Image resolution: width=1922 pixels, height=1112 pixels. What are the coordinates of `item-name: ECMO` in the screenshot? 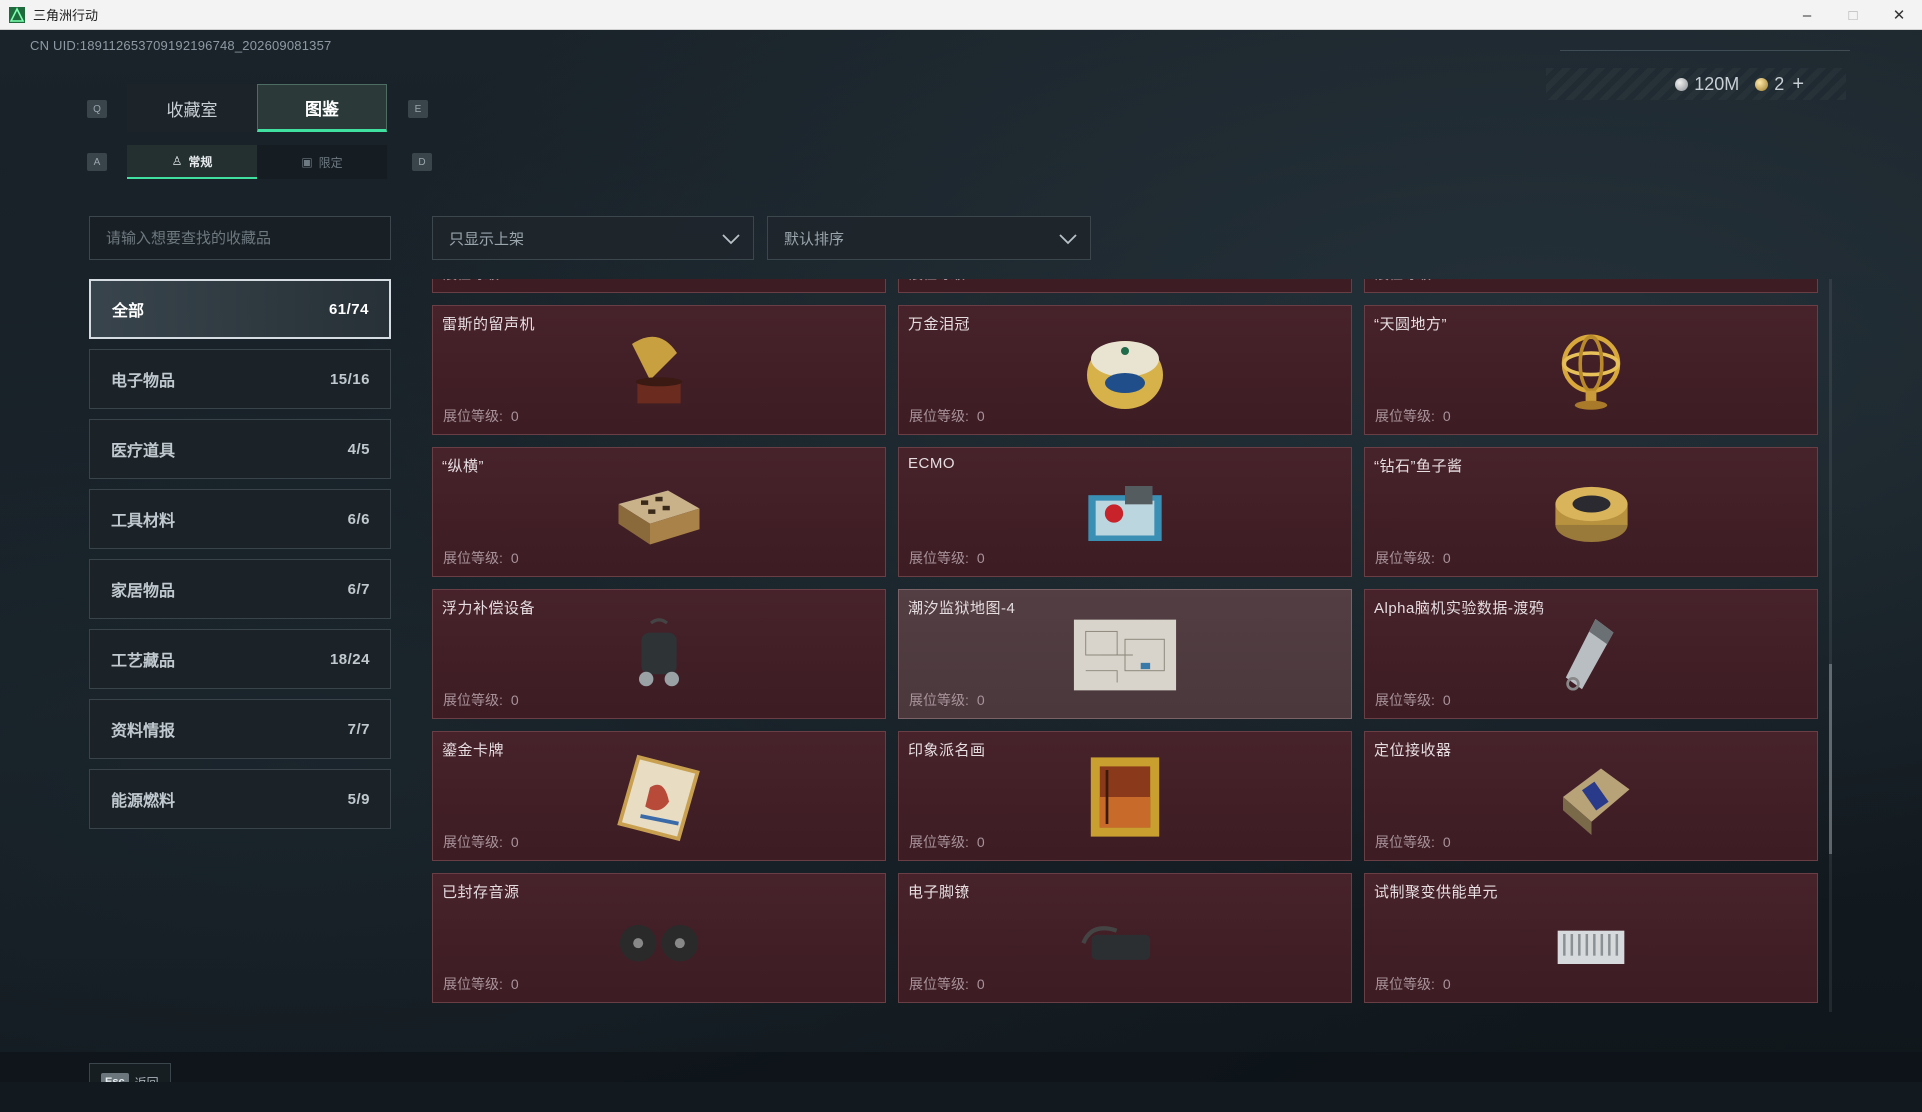 It's located at (931, 463).